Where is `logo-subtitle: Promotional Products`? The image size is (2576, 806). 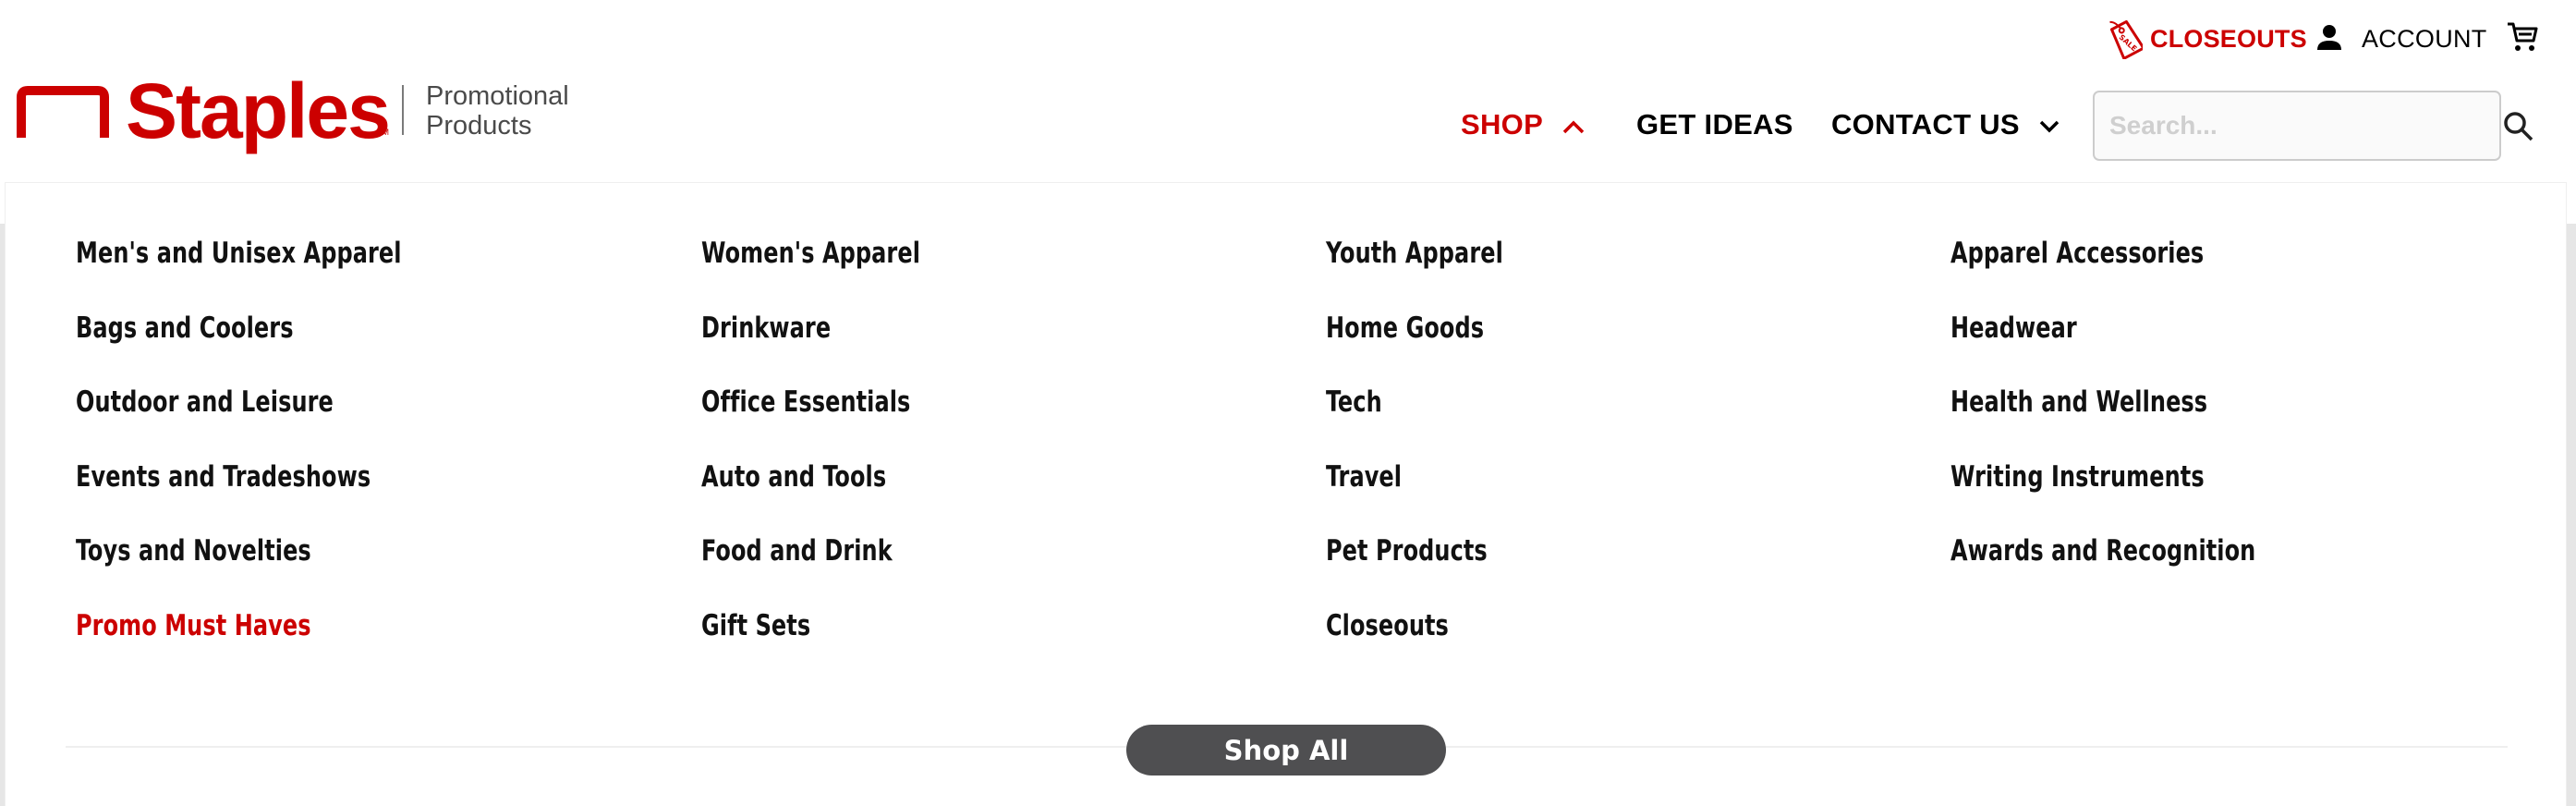
logo-subtitle: Promotional Products is located at coordinates (497, 110).